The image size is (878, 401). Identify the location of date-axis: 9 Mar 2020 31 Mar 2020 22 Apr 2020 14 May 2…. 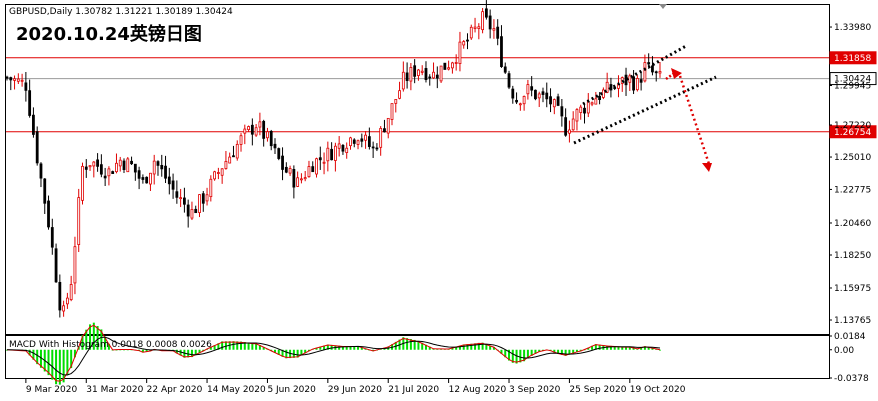
(355, 387).